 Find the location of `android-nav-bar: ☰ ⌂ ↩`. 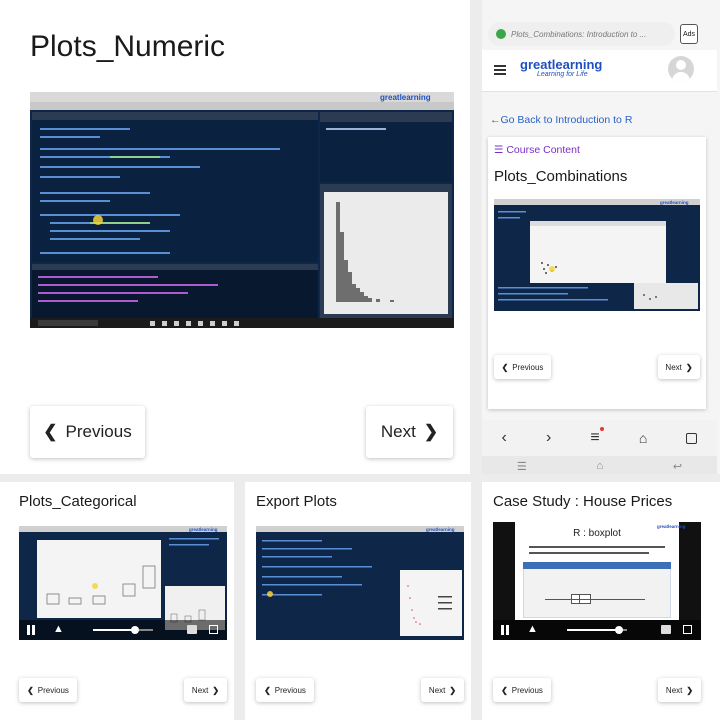

android-nav-bar: ☰ ⌂ ↩ is located at coordinates (599, 465).